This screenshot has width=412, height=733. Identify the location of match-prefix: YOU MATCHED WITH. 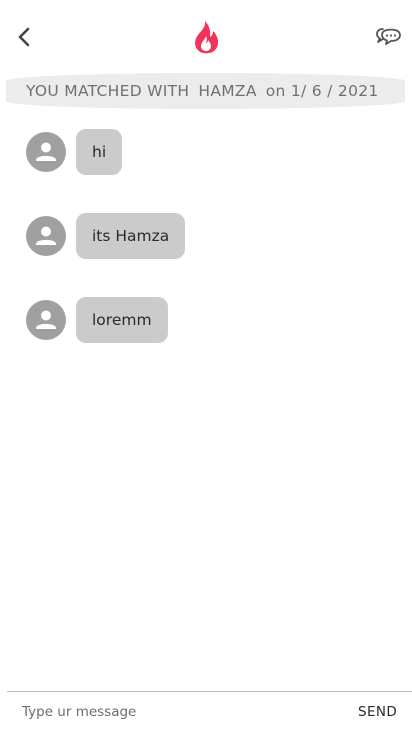
(108, 91).